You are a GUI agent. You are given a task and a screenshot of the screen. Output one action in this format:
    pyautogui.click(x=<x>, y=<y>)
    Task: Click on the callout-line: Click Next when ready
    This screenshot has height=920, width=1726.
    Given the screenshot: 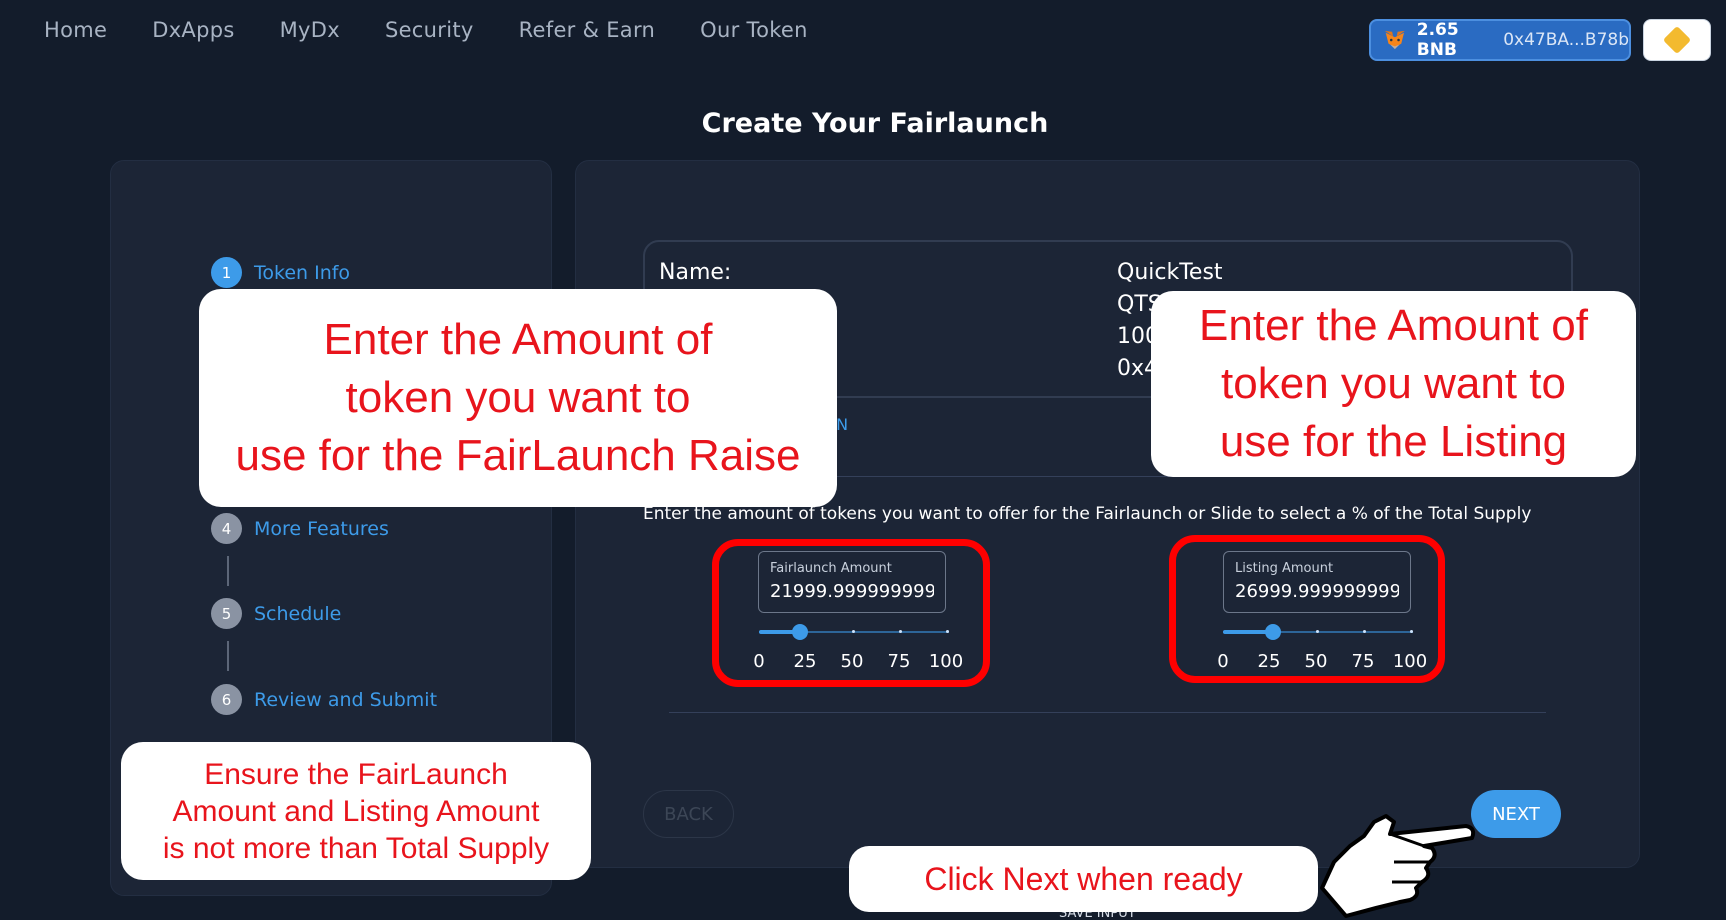 What is the action you would take?
    pyautogui.click(x=1083, y=878)
    